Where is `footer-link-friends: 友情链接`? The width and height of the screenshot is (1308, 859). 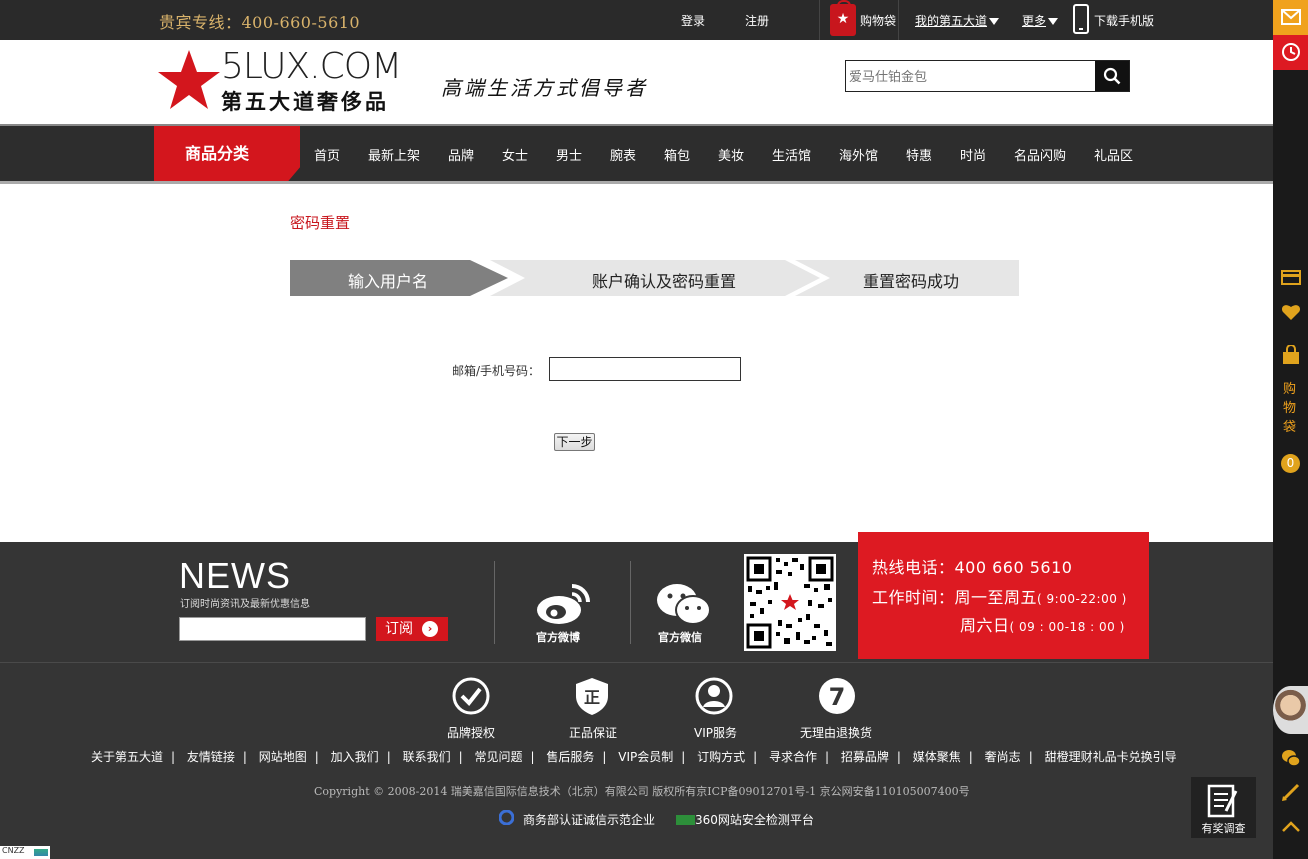
footer-link-friends: 友情链接 is located at coordinates (211, 757).